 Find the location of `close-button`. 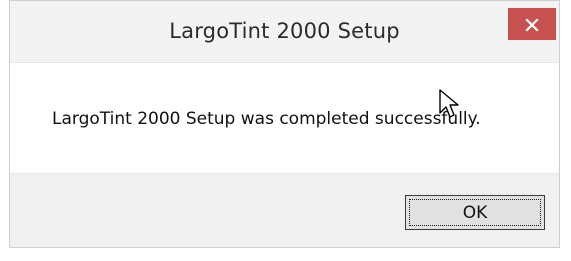

close-button is located at coordinates (532, 24).